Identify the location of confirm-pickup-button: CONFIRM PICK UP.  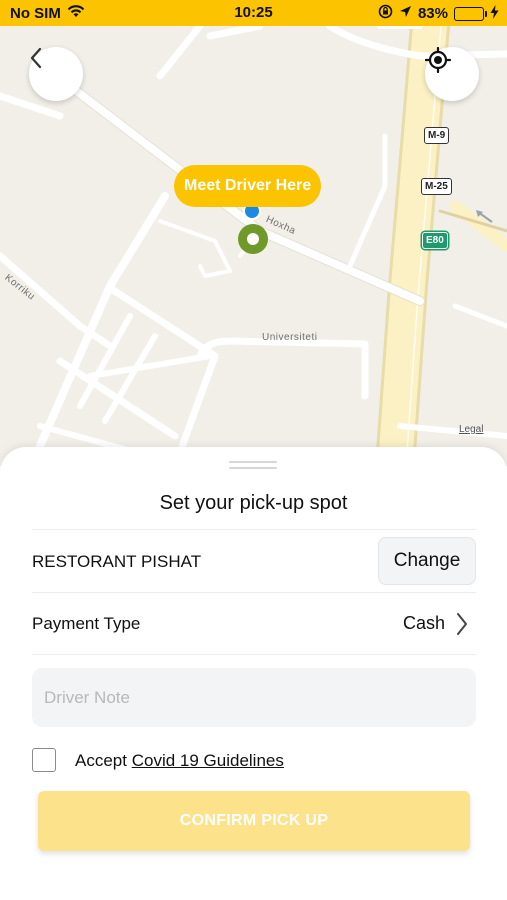
(254, 821).